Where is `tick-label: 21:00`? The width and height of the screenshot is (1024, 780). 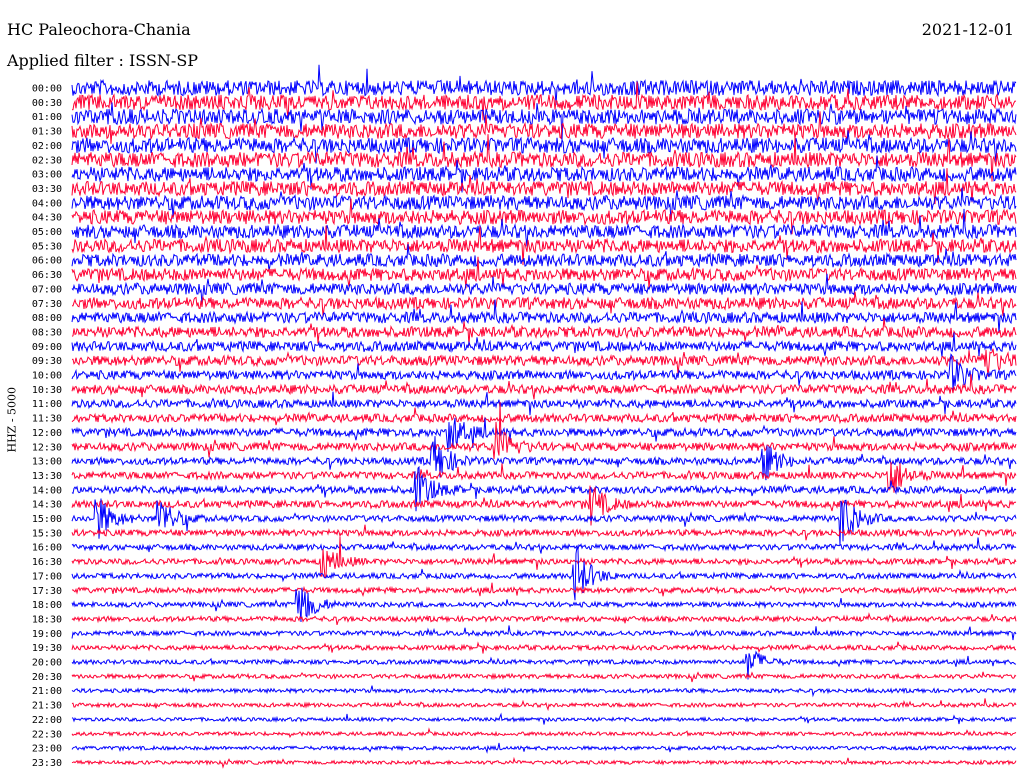 tick-label: 21:00 is located at coordinates (47, 691).